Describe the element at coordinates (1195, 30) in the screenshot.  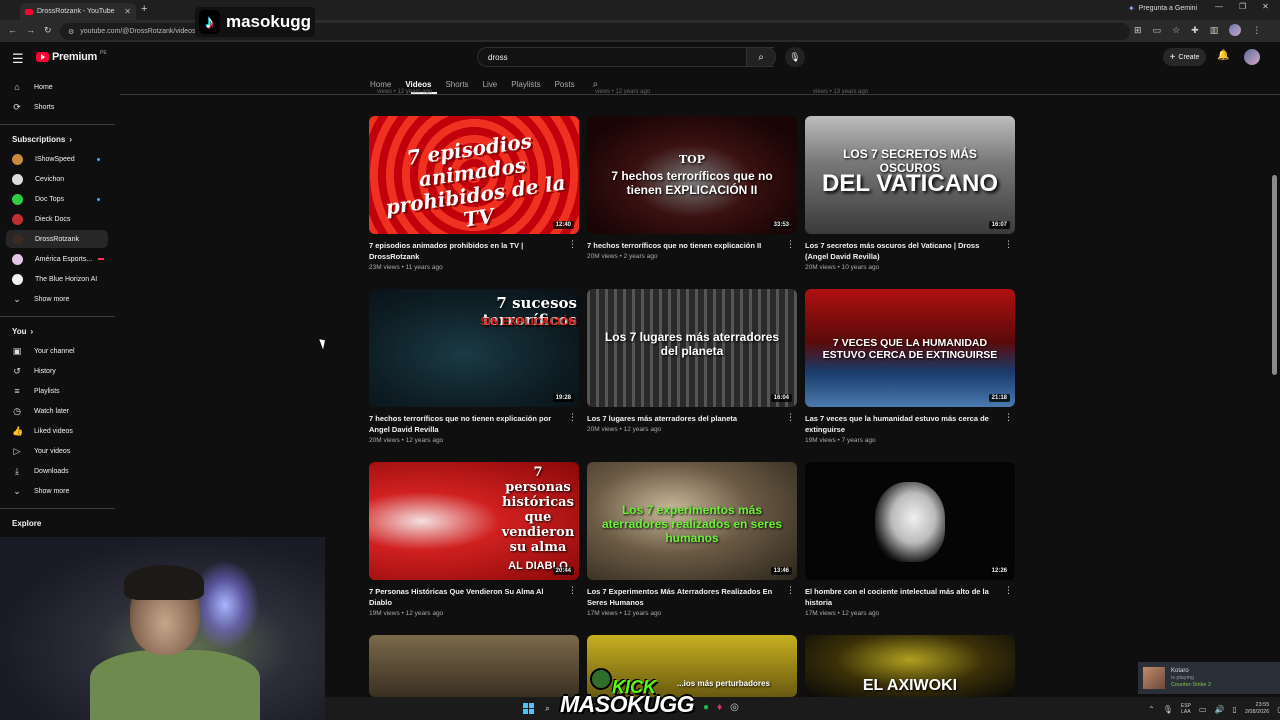
I see `extensions-icon: ✚` at that location.